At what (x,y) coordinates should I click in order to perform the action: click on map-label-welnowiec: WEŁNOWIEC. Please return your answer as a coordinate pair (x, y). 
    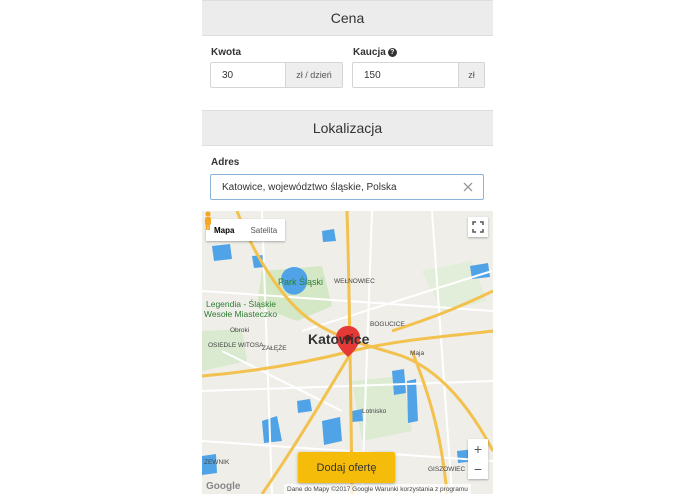
    Looking at the image, I should click on (354, 281).